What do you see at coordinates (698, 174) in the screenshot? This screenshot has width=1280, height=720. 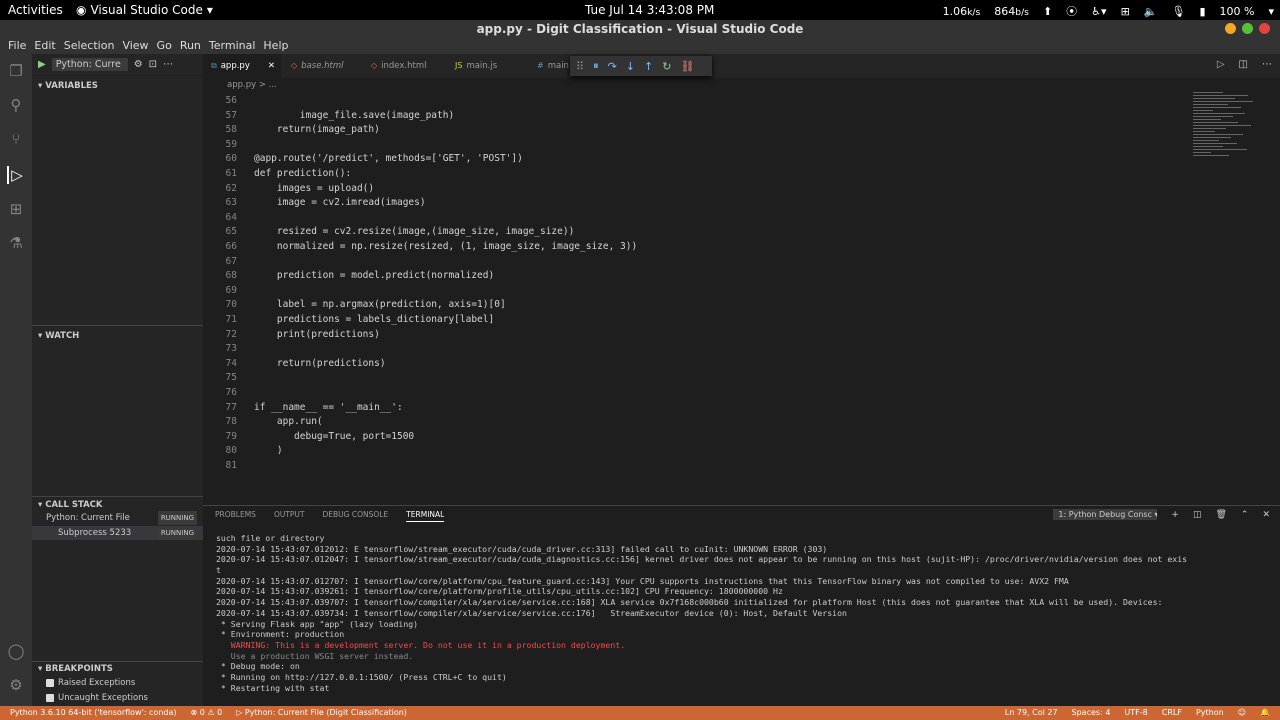 I see `code-line: 61 def prediction():` at bounding box center [698, 174].